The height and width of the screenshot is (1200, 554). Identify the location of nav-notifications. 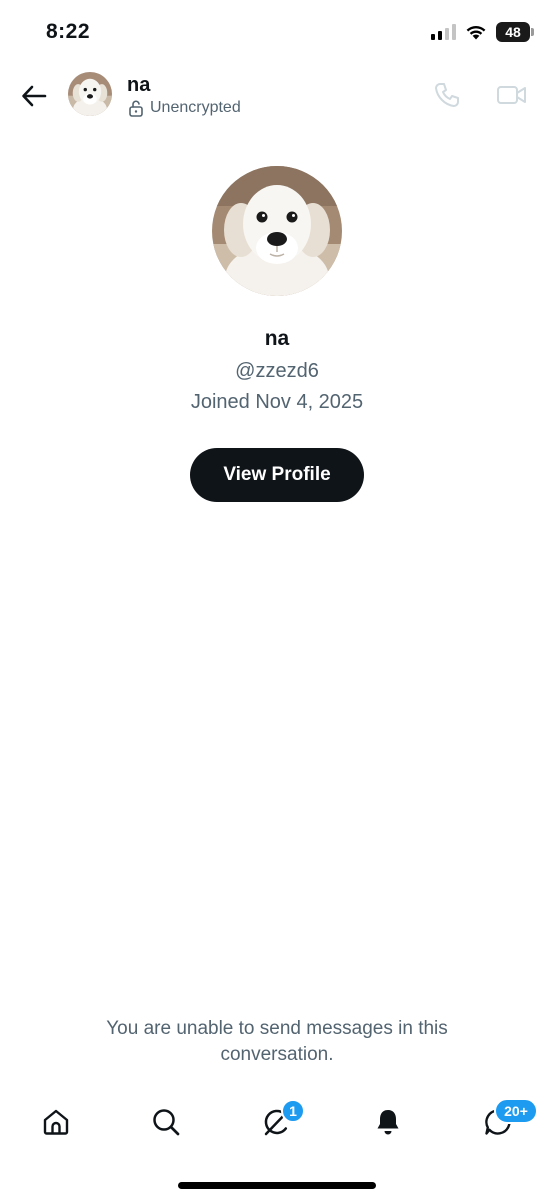
(388, 1122).